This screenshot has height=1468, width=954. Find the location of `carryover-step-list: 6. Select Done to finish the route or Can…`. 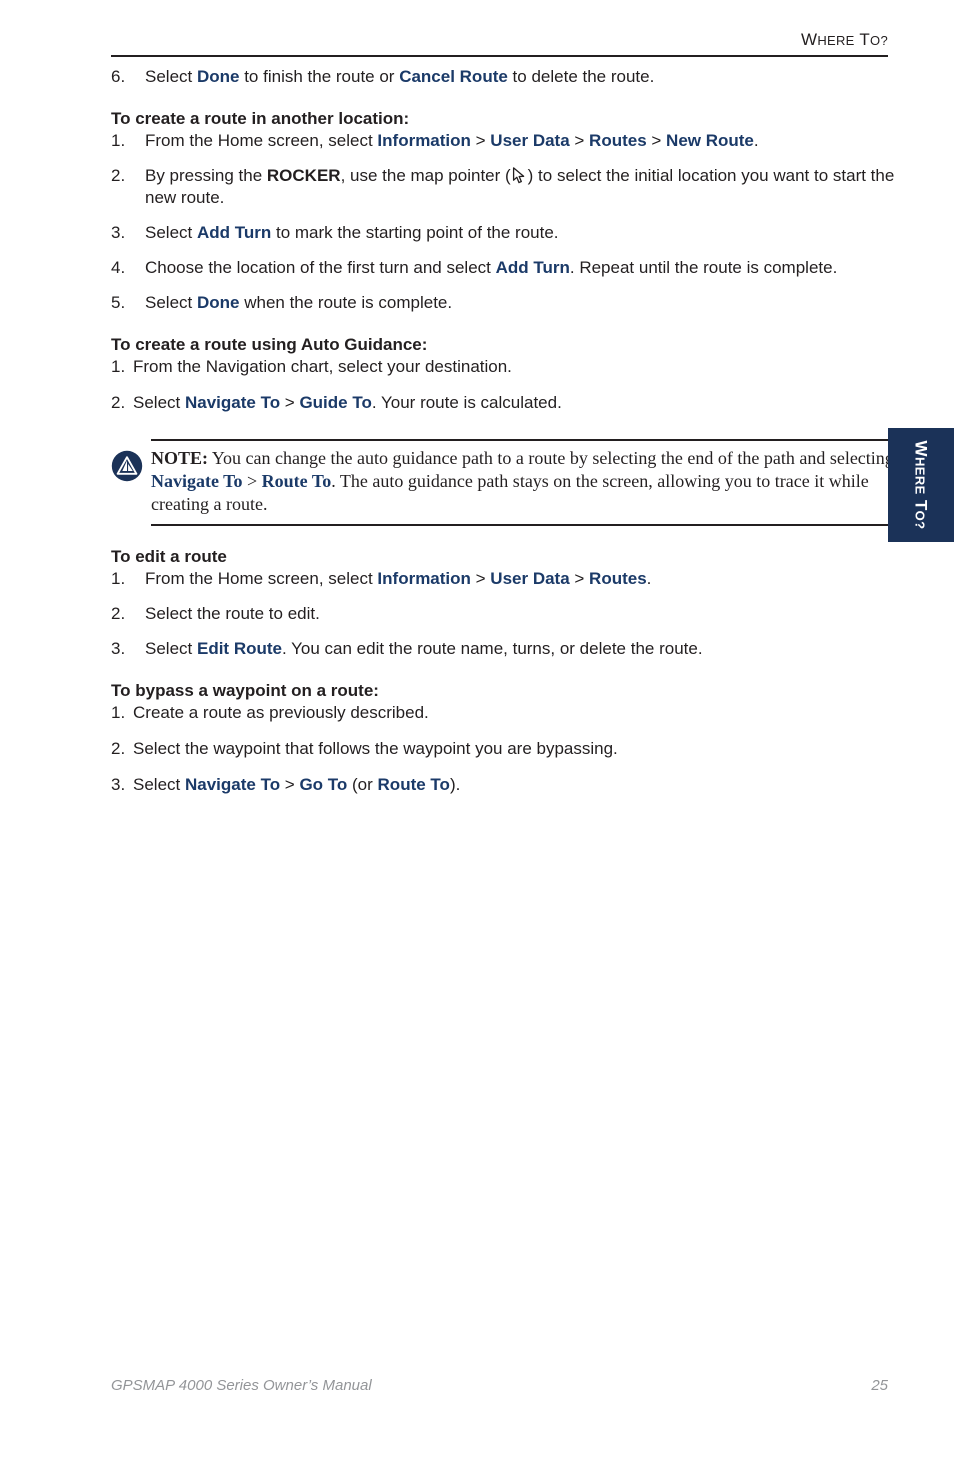

carryover-step-list: 6. Select Done to finish the route or Can… is located at coordinates (506, 77).